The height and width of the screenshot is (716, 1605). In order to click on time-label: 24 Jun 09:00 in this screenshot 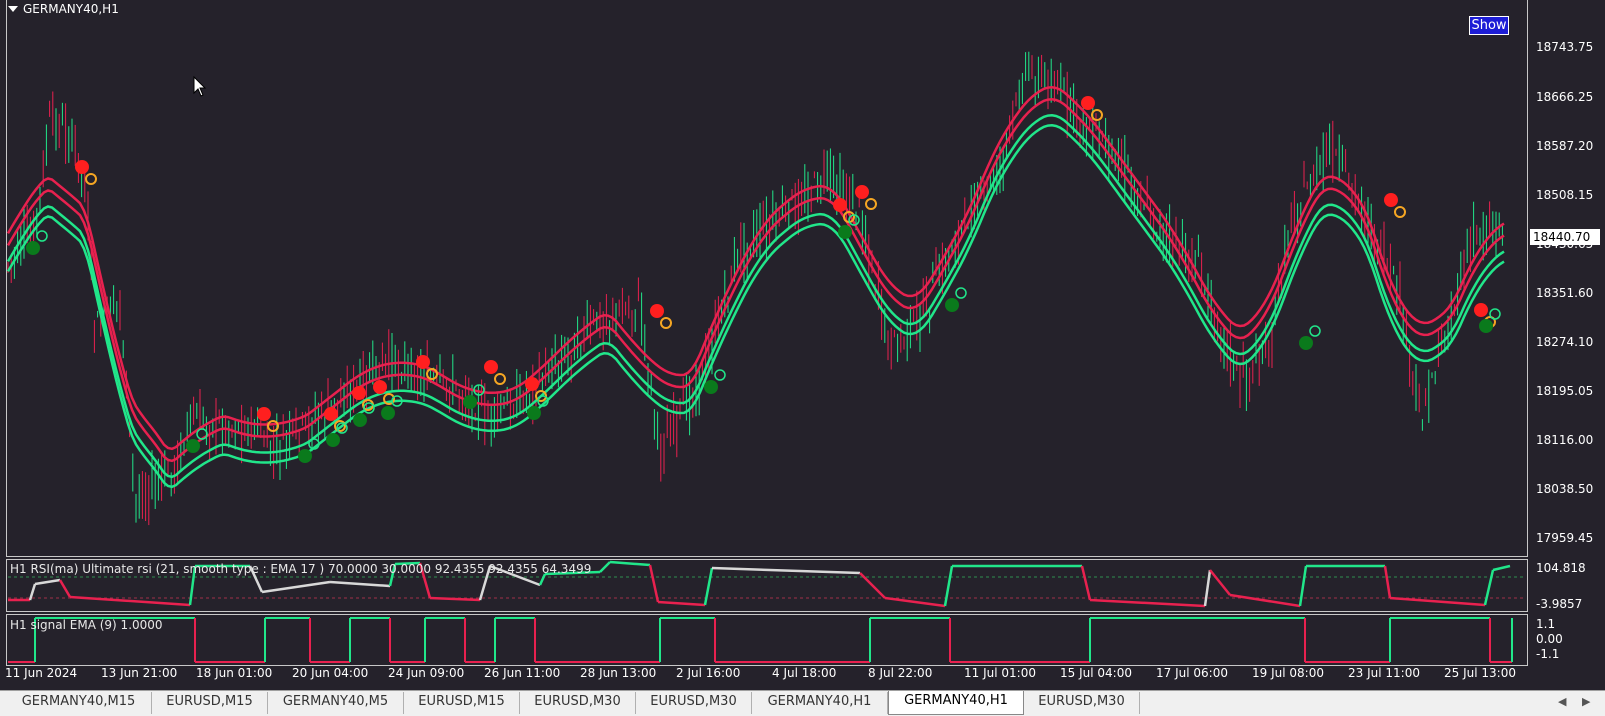, I will do `click(426, 673)`.